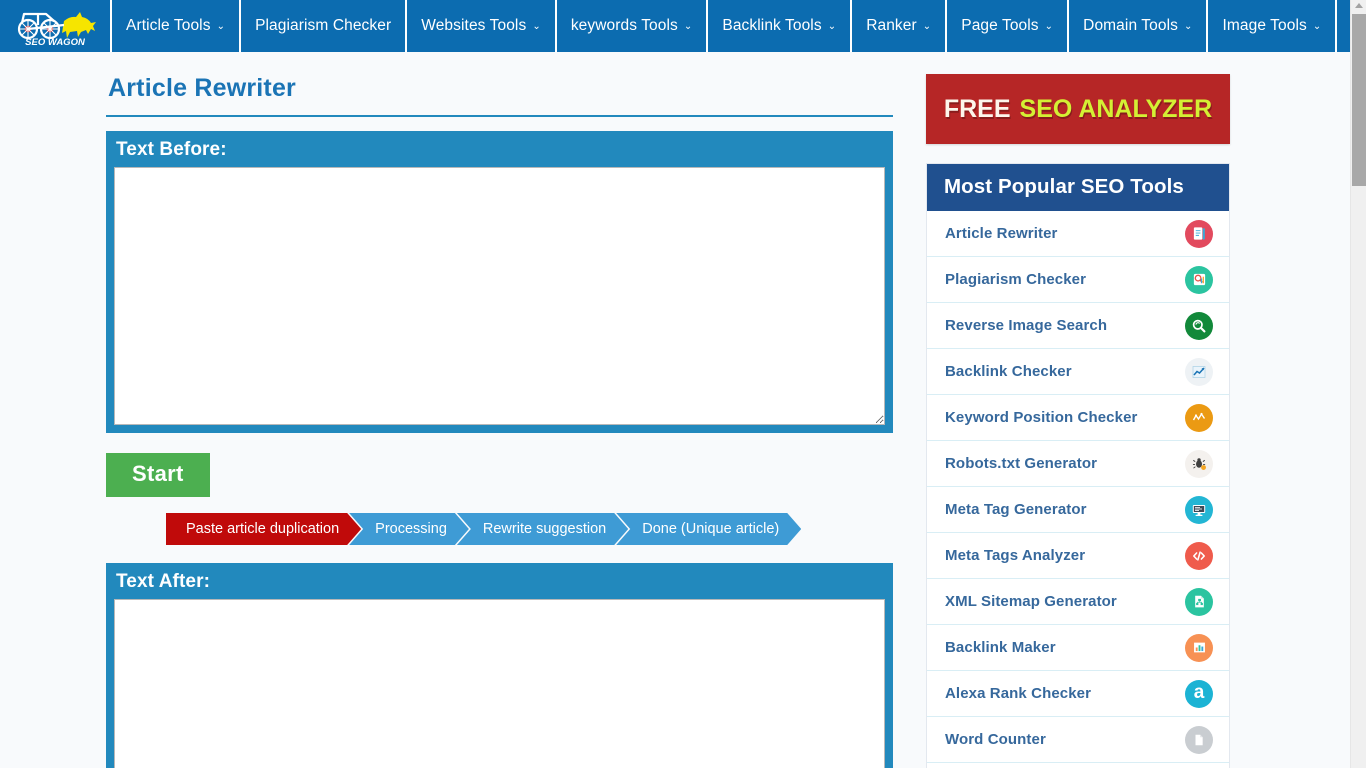 Image resolution: width=1366 pixels, height=768 pixels. Describe the element at coordinates (1026, 325) in the screenshot. I see `tool-label: Reverse Image Search` at that location.